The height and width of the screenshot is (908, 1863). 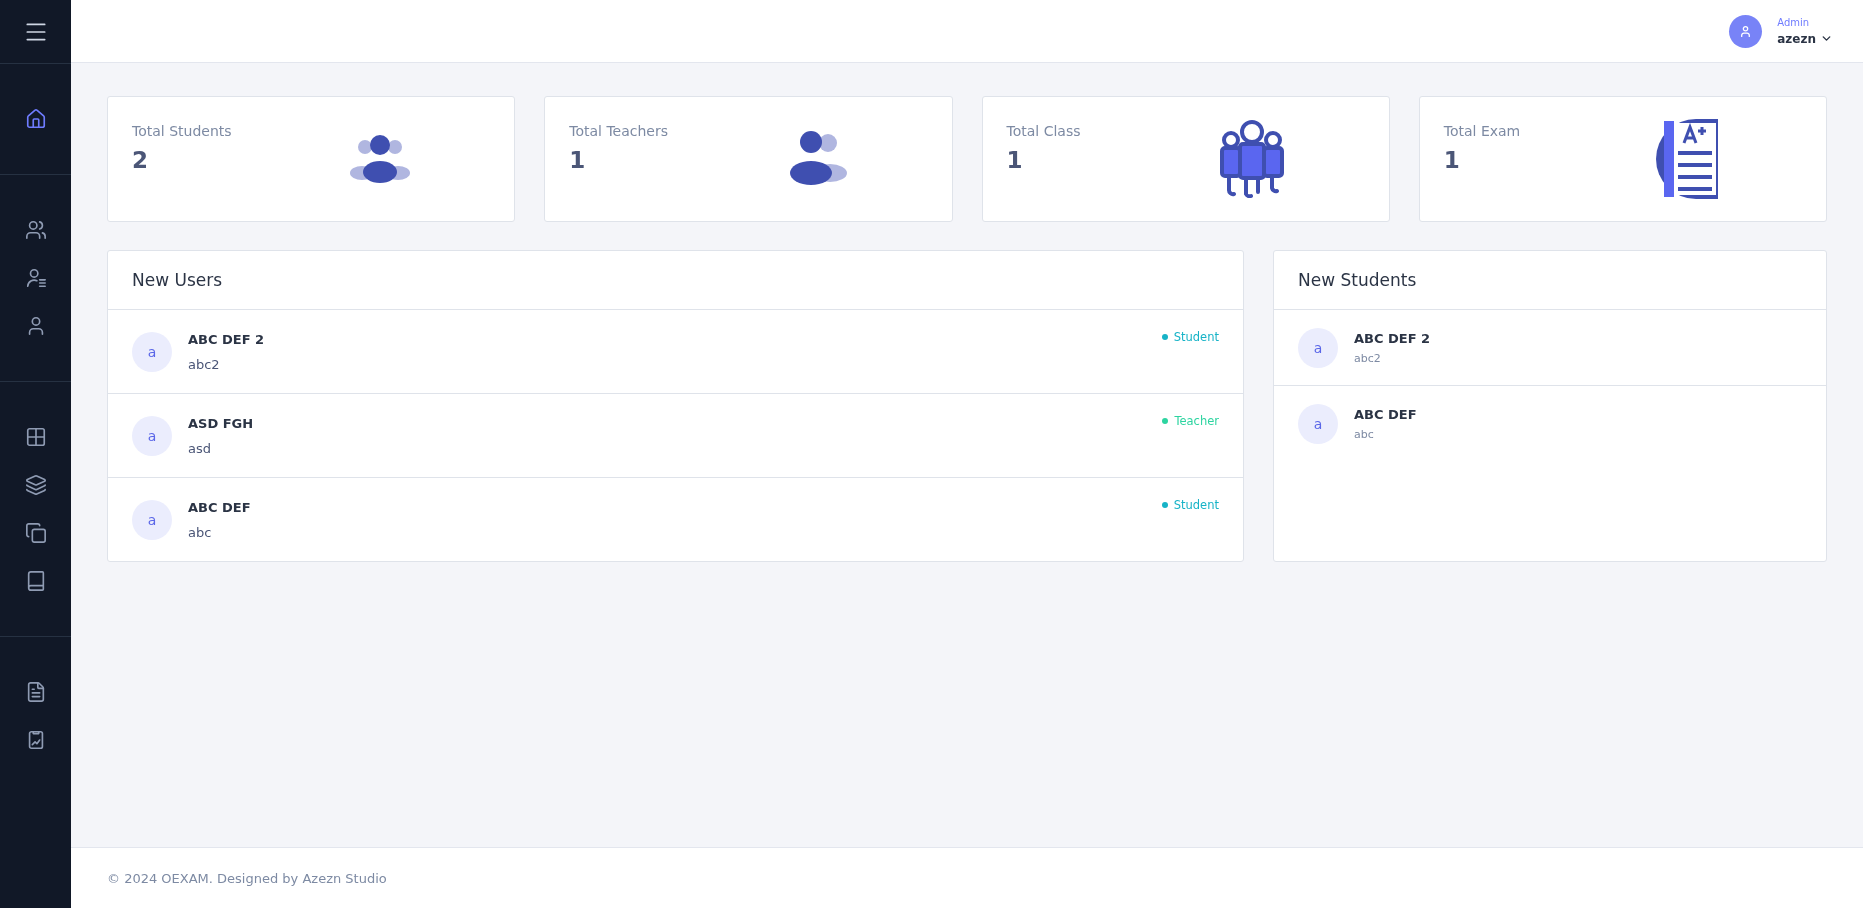 What do you see at coordinates (1196, 421) in the screenshot?
I see `role-label: Teacher` at bounding box center [1196, 421].